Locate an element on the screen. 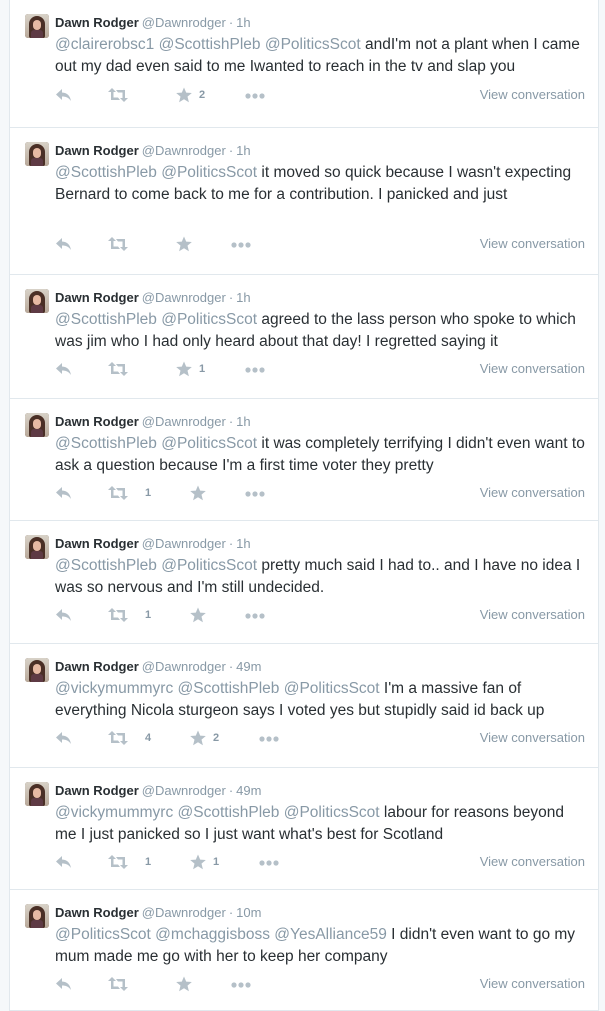 Image resolution: width=605 pixels, height=1011 pixels. retweet-count: 1 is located at coordinates (148, 862).